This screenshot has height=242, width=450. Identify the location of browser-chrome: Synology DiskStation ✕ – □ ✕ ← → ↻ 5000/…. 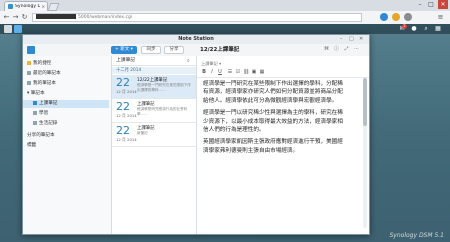
(225, 12).